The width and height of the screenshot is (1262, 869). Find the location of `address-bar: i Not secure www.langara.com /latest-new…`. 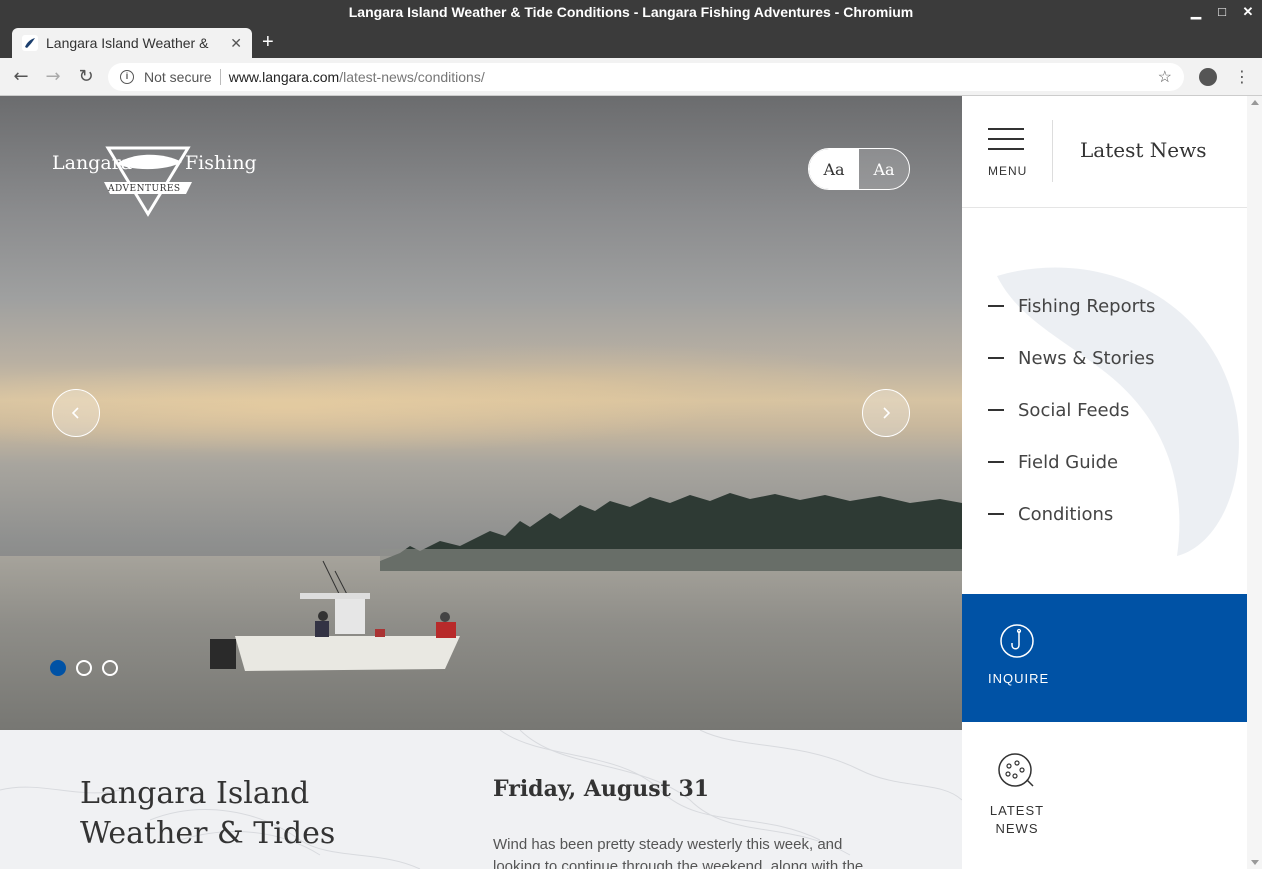

address-bar: i Not secure www.langara.com /latest-new… is located at coordinates (646, 77).